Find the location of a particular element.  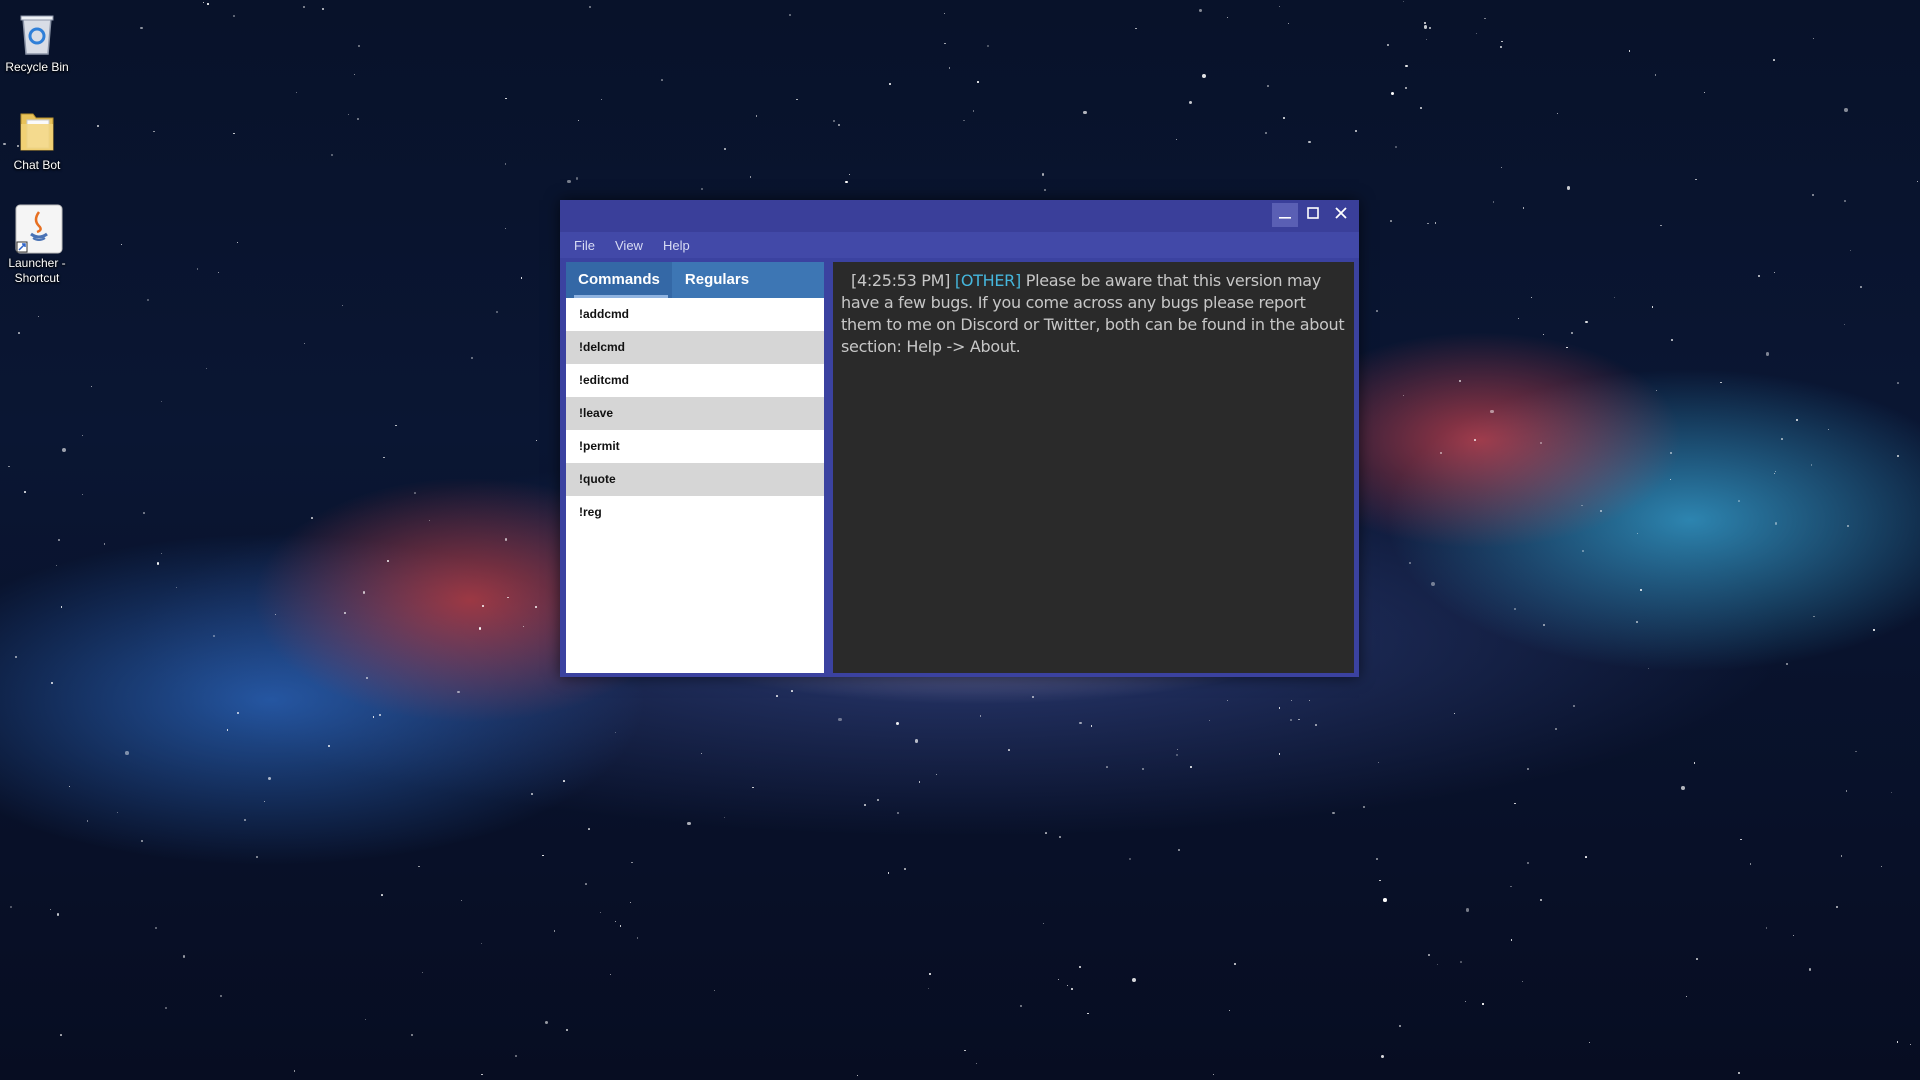

desktop-icon-launcher-shortcut: Launcher - Shortcut is located at coordinates (37, 245).